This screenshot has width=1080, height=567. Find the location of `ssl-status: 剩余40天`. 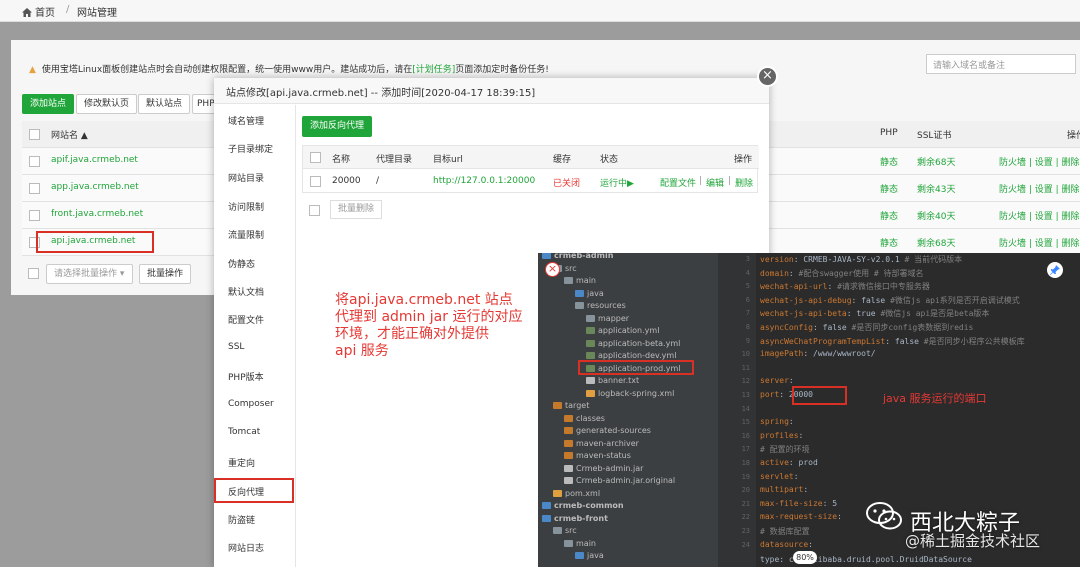

ssl-status: 剩余40天 is located at coordinates (936, 215).